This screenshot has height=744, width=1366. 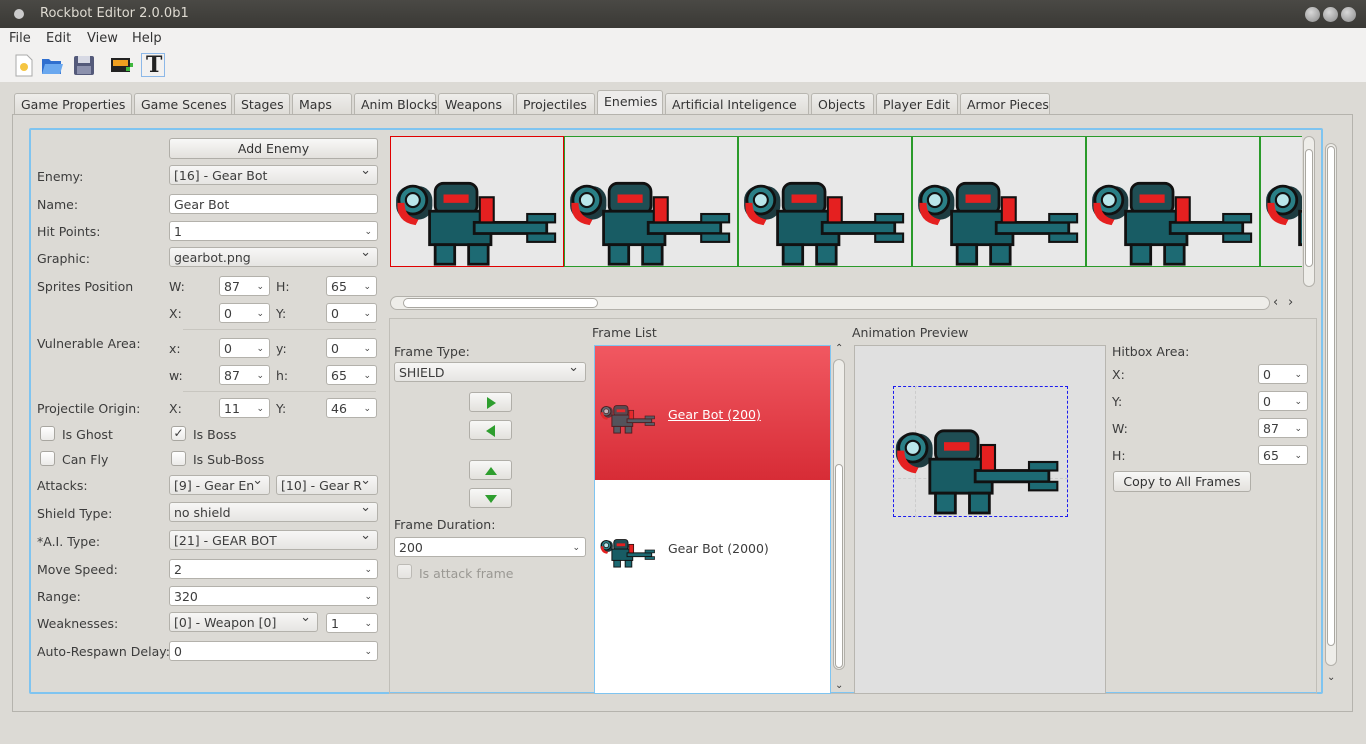 I want to click on tab-anim-blocks: Anim Blocks, so click(x=395, y=104).